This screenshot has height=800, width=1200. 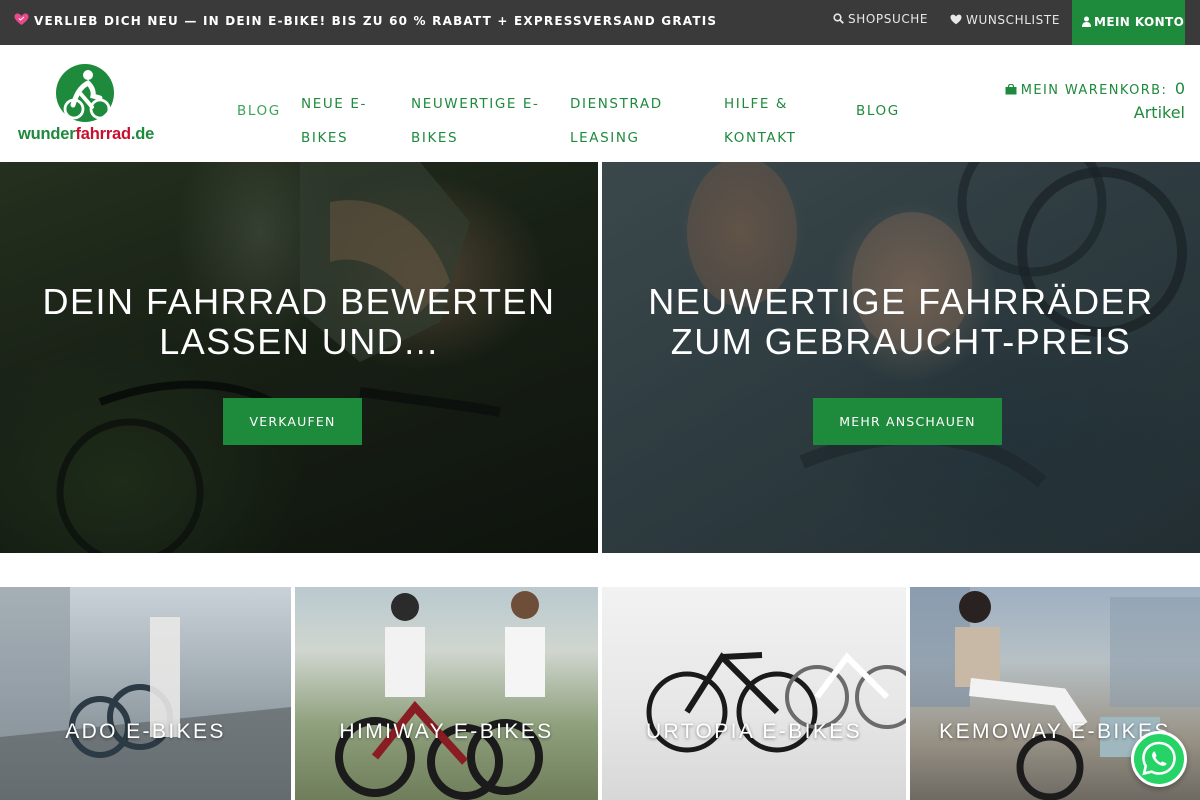 What do you see at coordinates (1159, 112) in the screenshot?
I see `cart-unit: Artikel` at bounding box center [1159, 112].